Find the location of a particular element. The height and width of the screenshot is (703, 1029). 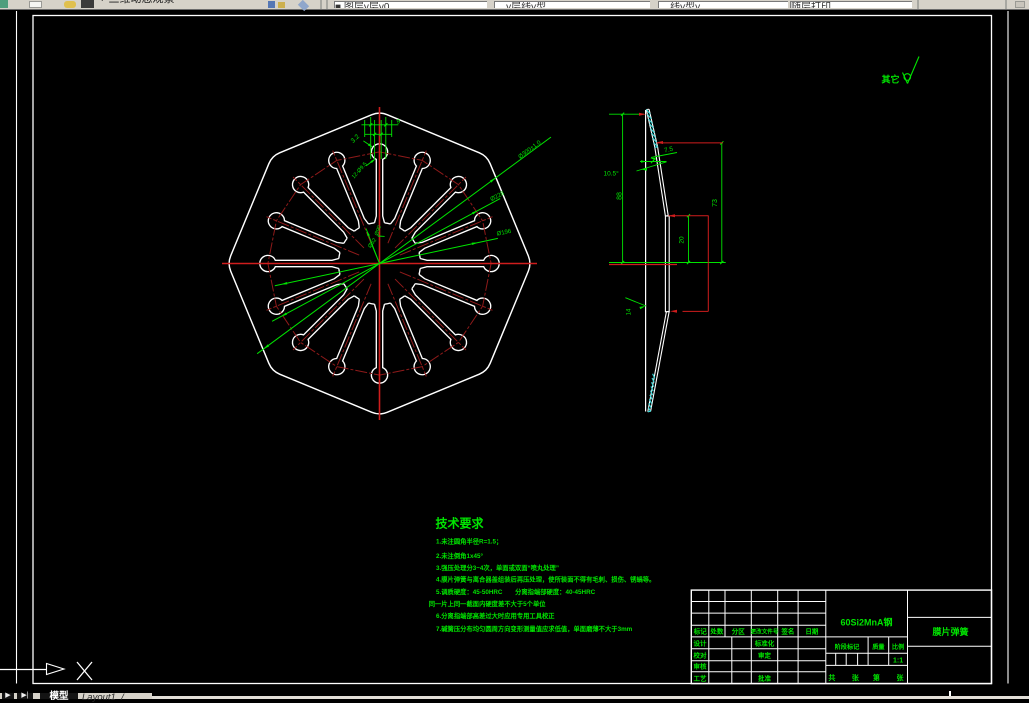

svg-text:4.膜片弹簧与离合器盖组装后再压处理，使所装面不得有毛刺、损: 4.膜片弹簧与离合器盖组装后再压处理，使所装面不得有毛刺、损伤、锈蝸等。 is located at coordinates (545, 578).